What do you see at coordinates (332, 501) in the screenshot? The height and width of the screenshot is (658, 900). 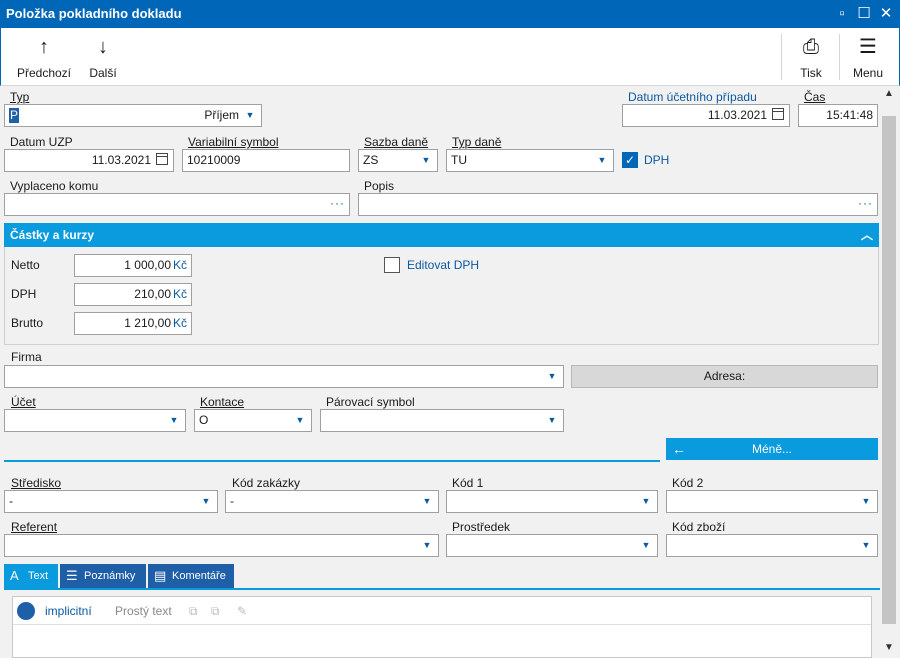 I see `kod-zakazky-select: - ▼` at bounding box center [332, 501].